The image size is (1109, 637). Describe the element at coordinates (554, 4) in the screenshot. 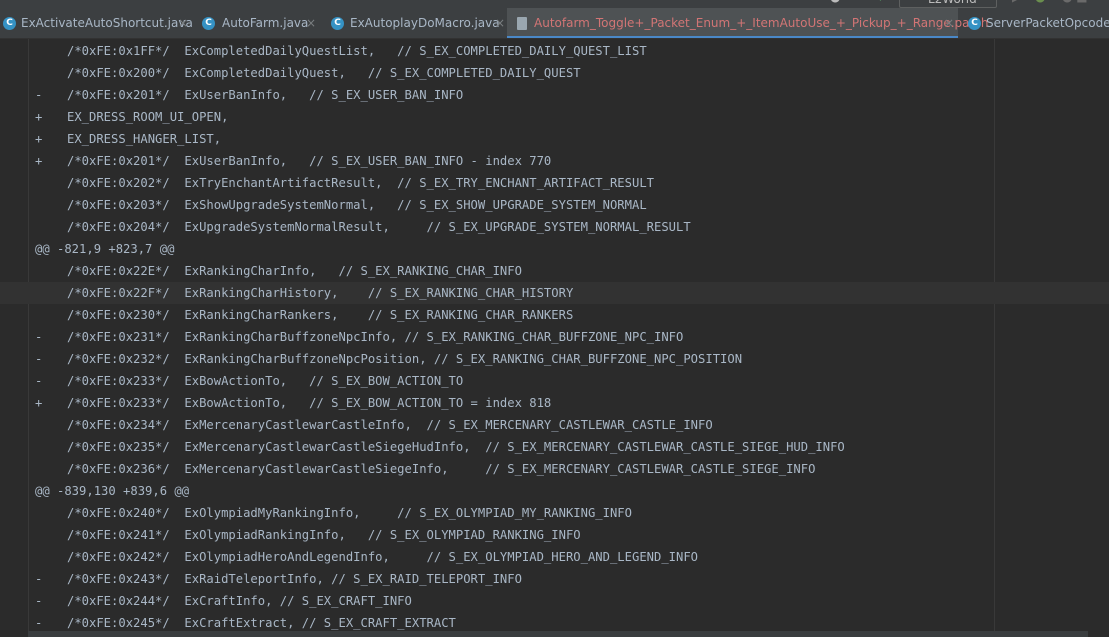

I see `top-toolbar: ● ↗ L2World ▶ ● ● ■` at that location.